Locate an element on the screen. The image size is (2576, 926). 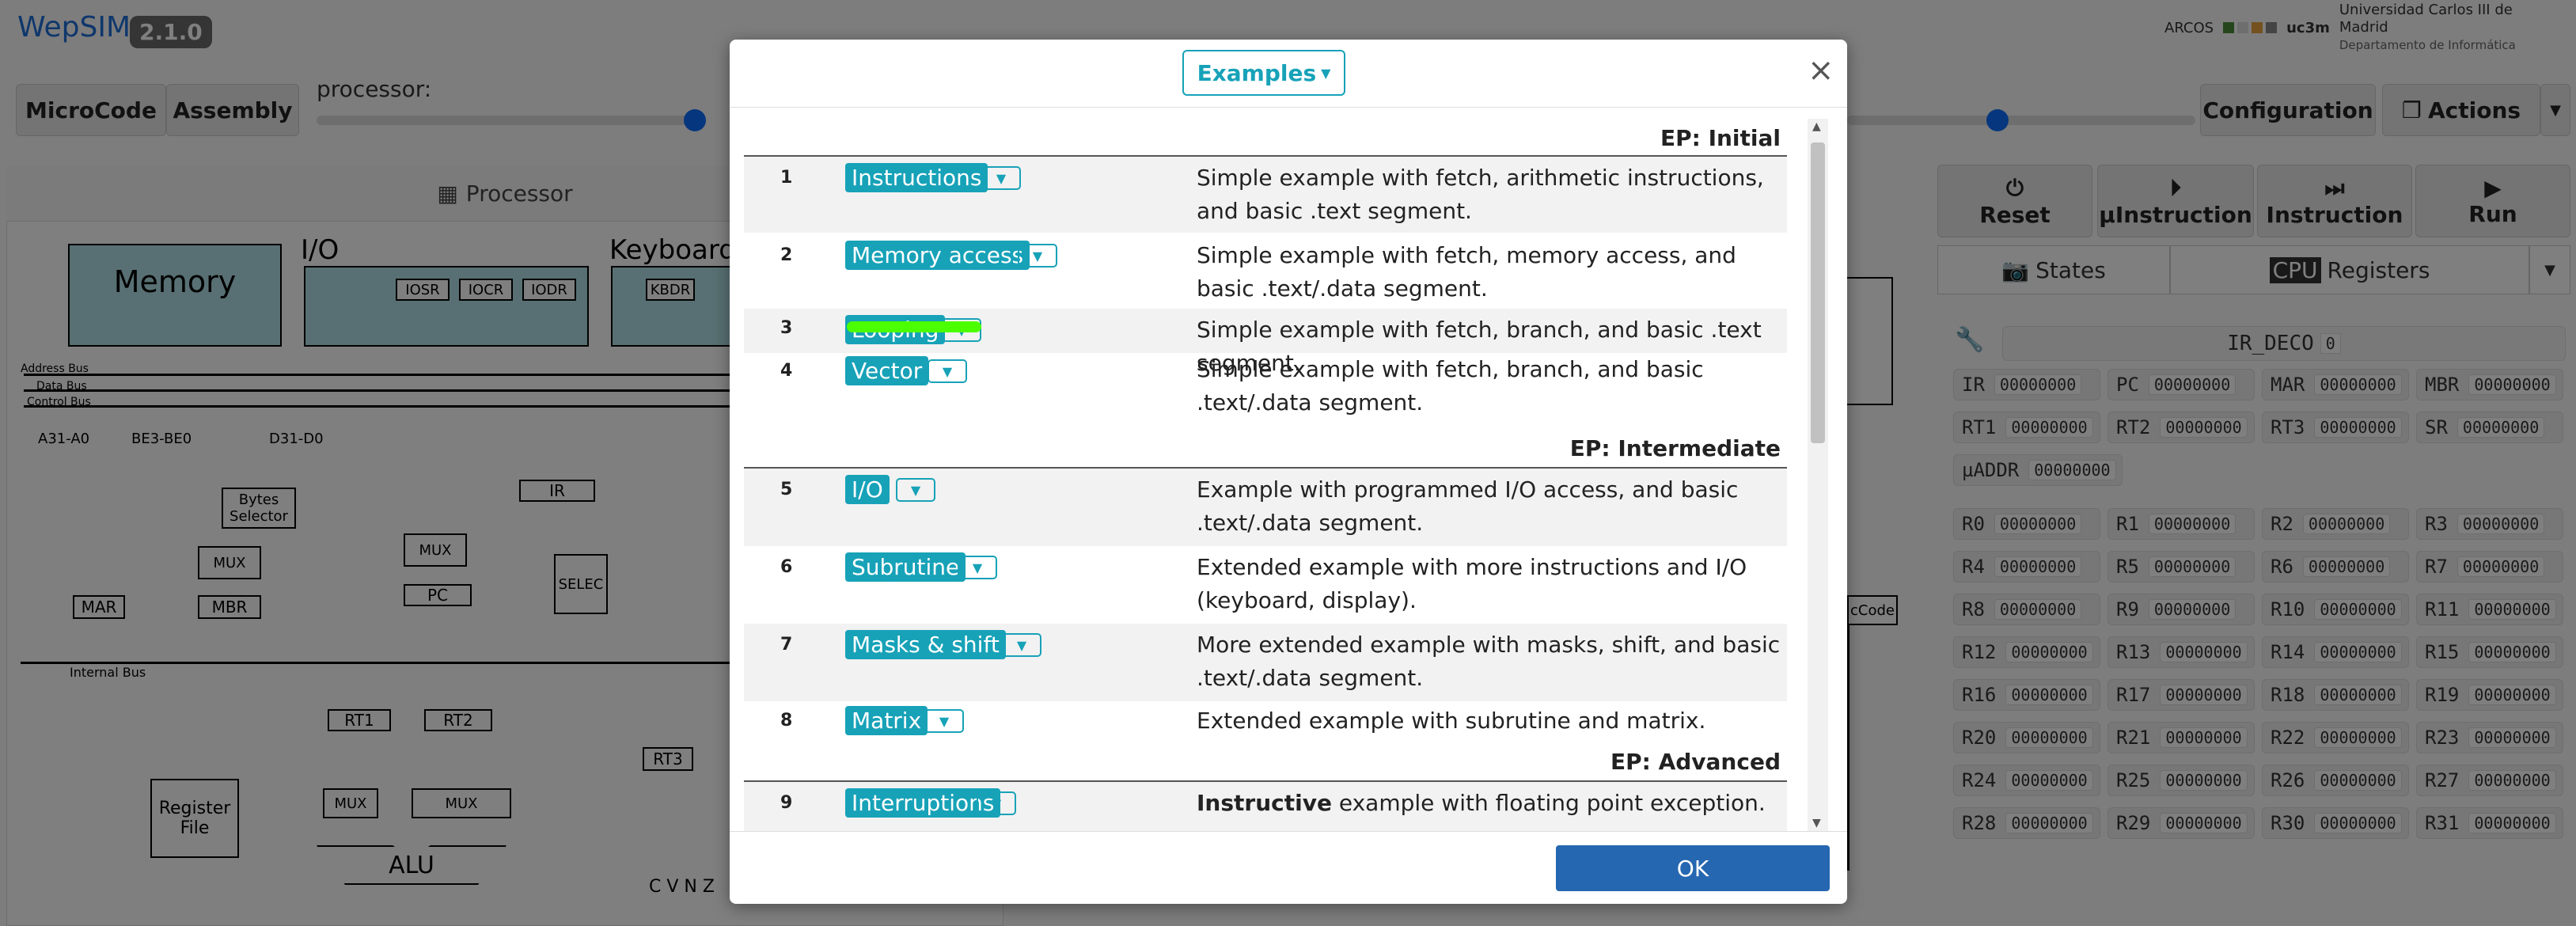
example-vector-button: Vector is located at coordinates (887, 370).